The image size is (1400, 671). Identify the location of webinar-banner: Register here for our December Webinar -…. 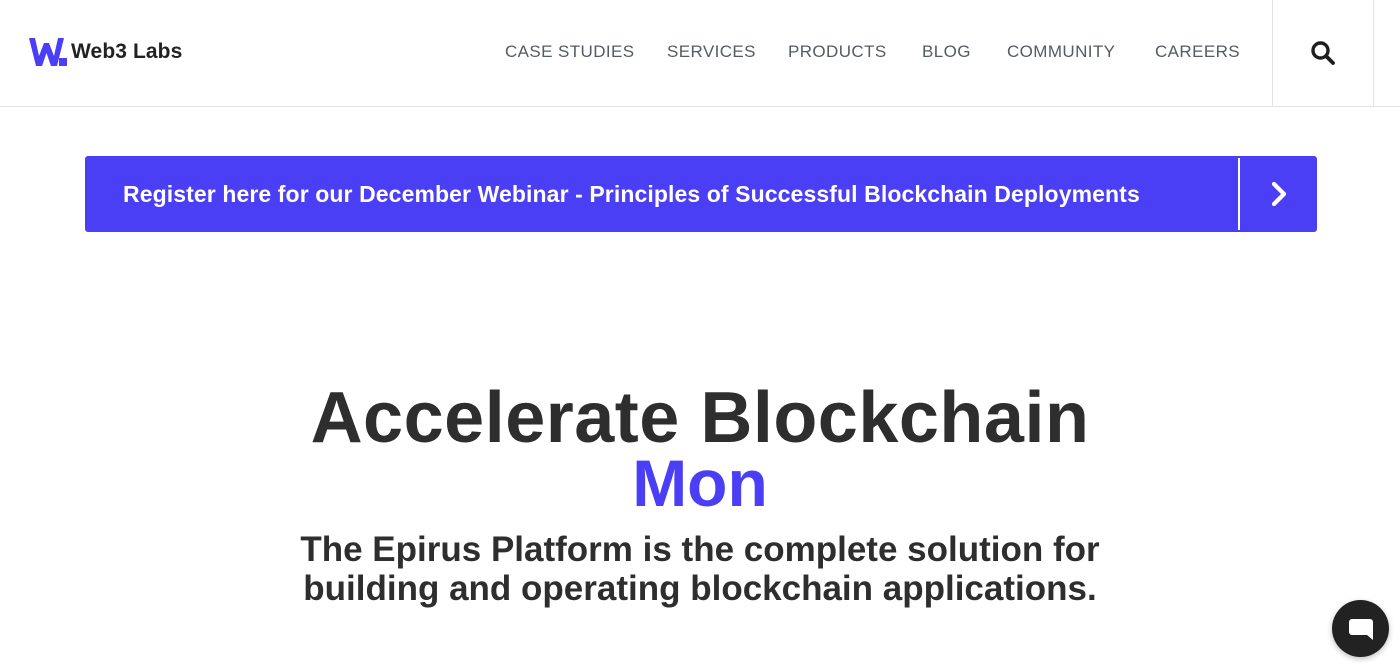
(701, 194).